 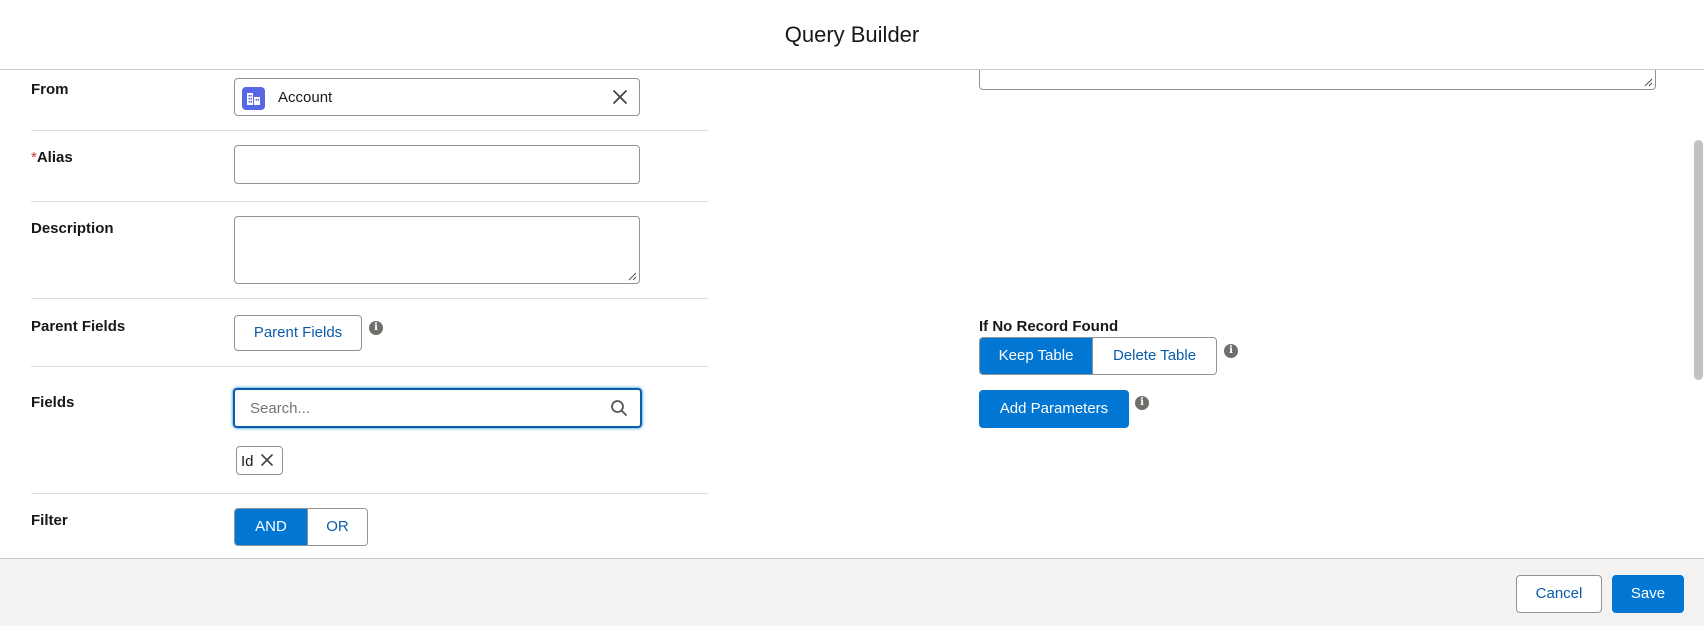 I want to click on account-object-icon, so click(x=253, y=98).